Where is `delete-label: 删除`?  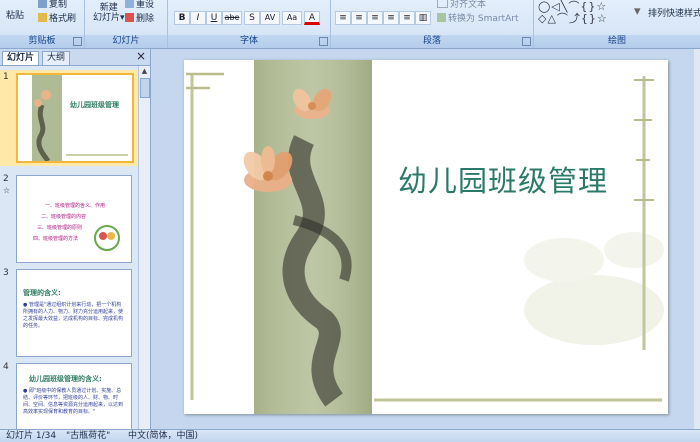 delete-label: 删除 is located at coordinates (145, 19).